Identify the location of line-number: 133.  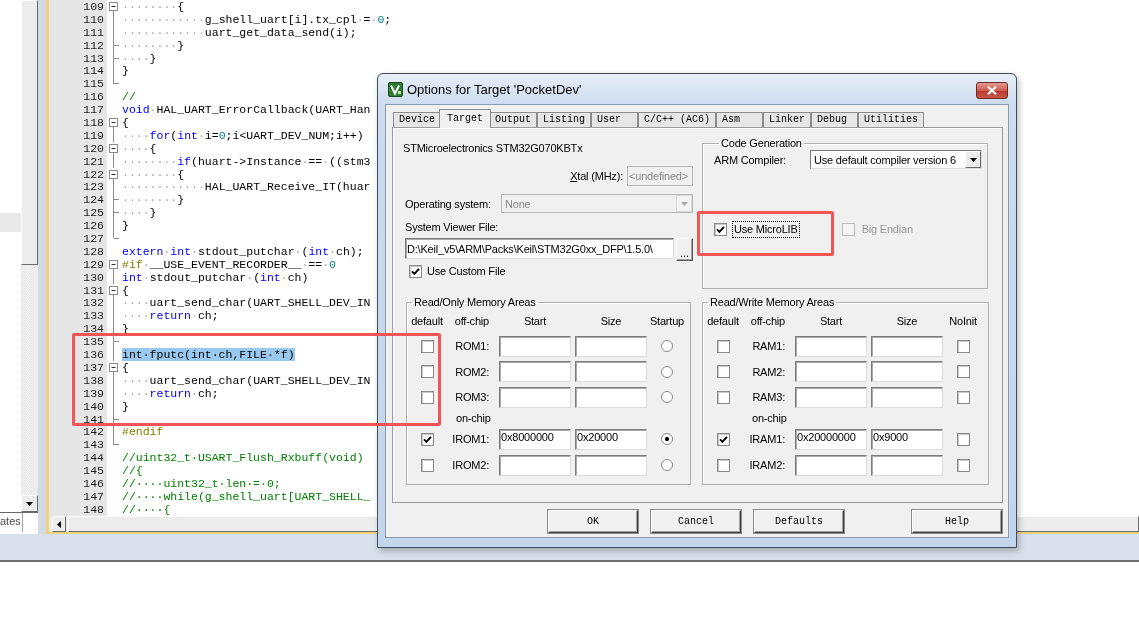
(93, 316).